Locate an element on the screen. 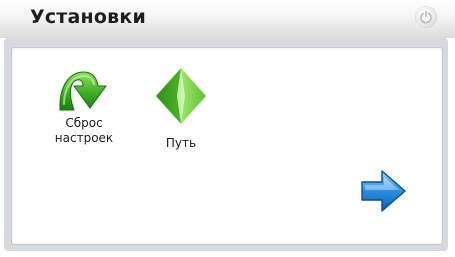 This screenshot has height=257, width=455. power-button is located at coordinates (426, 17).